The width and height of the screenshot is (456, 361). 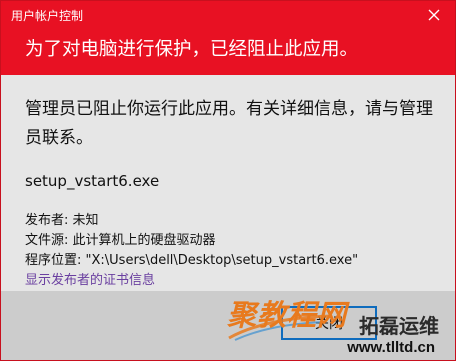 I want to click on close-button: 关闭, so click(x=329, y=323).